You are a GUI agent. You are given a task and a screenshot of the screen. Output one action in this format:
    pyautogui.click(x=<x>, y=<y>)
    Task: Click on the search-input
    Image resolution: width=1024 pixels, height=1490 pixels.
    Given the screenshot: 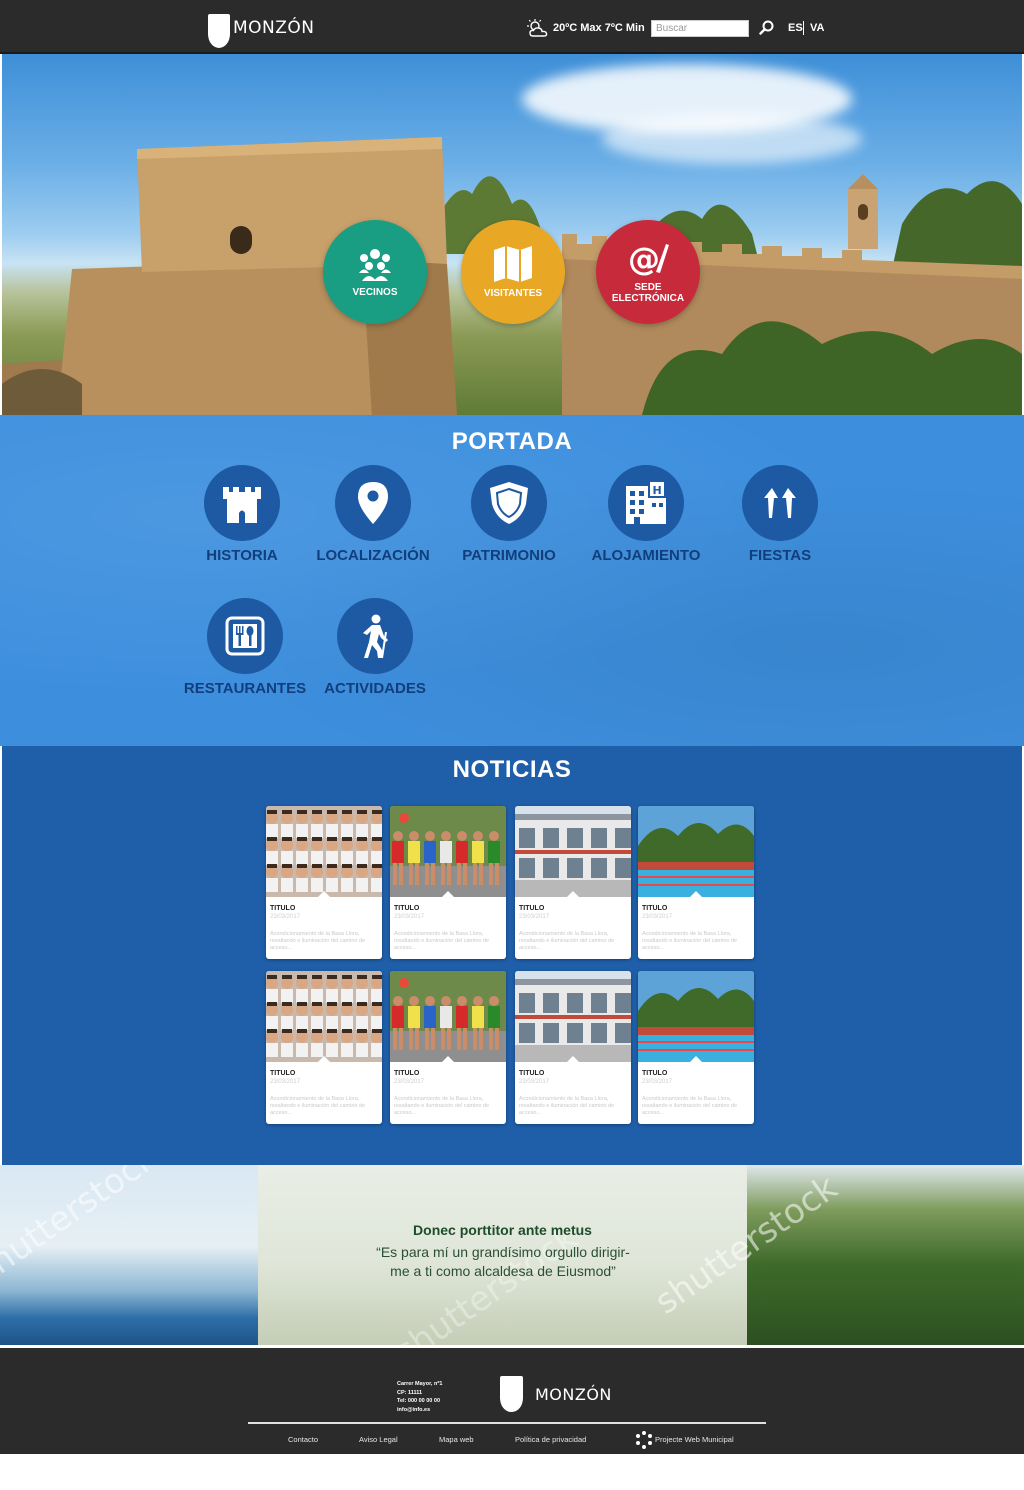 What is the action you would take?
    pyautogui.click(x=700, y=28)
    